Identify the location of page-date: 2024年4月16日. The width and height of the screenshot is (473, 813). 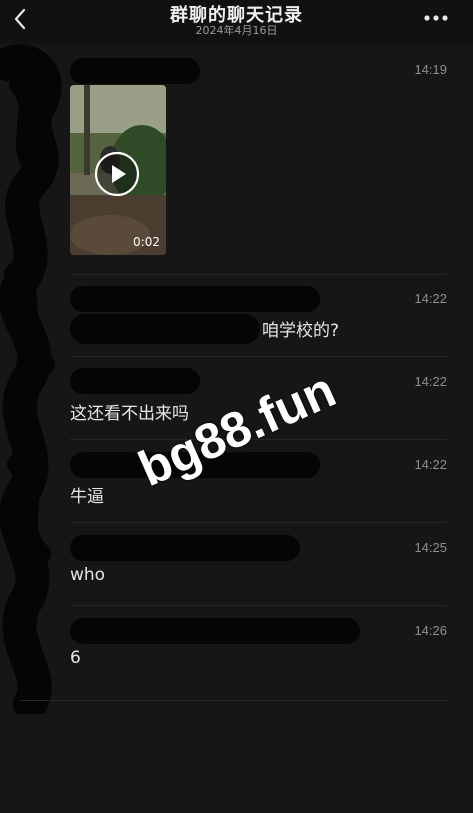
(236, 30).